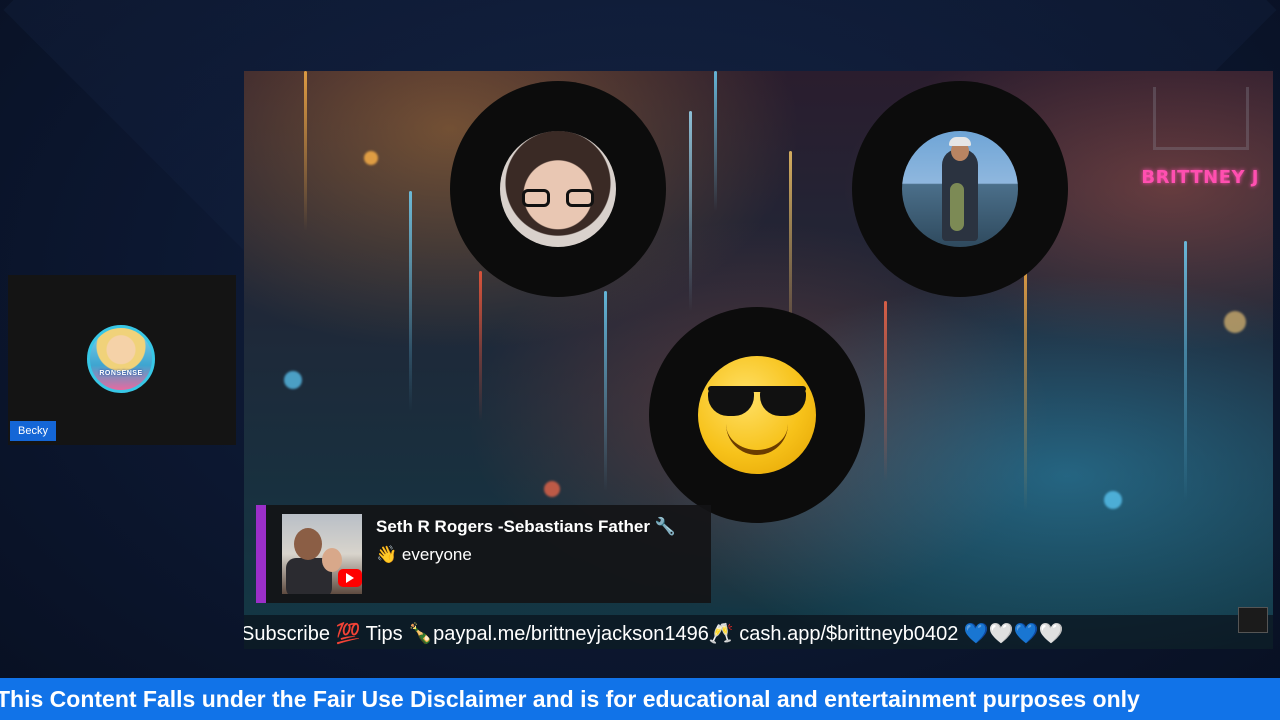  I want to click on comment-author-avatar, so click(322, 554).